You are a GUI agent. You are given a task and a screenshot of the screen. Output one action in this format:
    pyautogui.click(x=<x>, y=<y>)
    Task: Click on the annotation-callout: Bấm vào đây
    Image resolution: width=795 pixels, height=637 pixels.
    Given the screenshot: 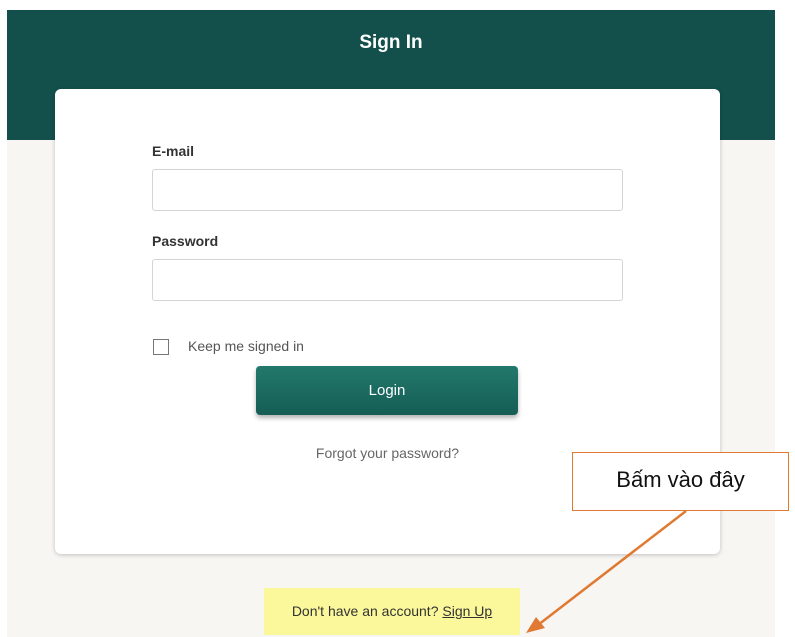 What is the action you would take?
    pyautogui.click(x=680, y=481)
    